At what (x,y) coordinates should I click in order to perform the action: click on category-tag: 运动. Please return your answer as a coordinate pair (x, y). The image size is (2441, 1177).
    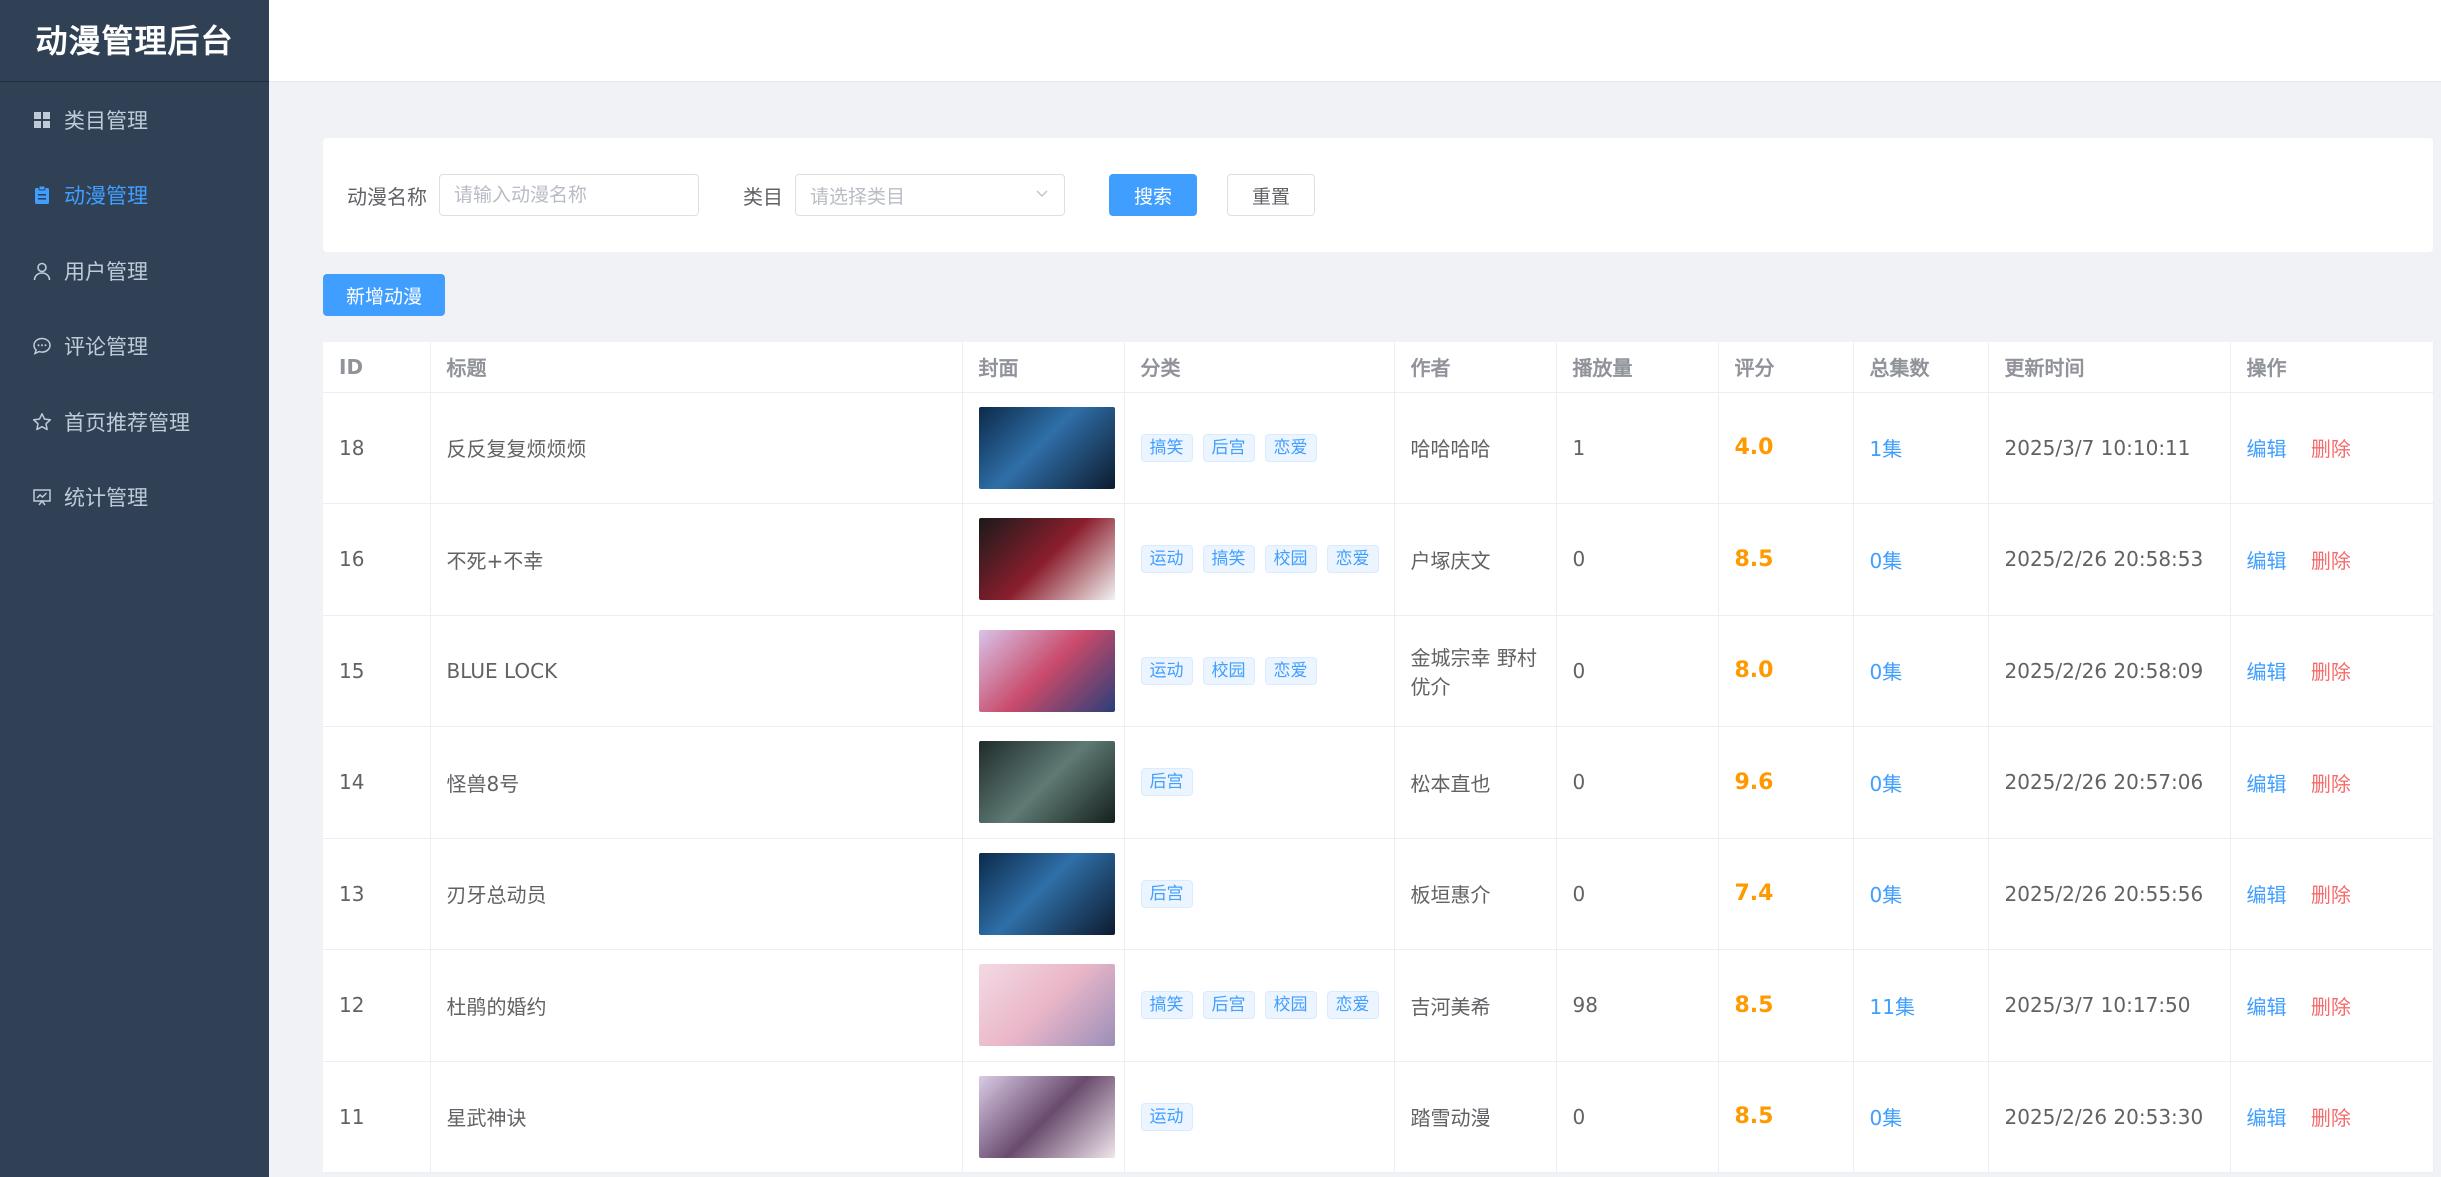
    Looking at the image, I should click on (1166, 559).